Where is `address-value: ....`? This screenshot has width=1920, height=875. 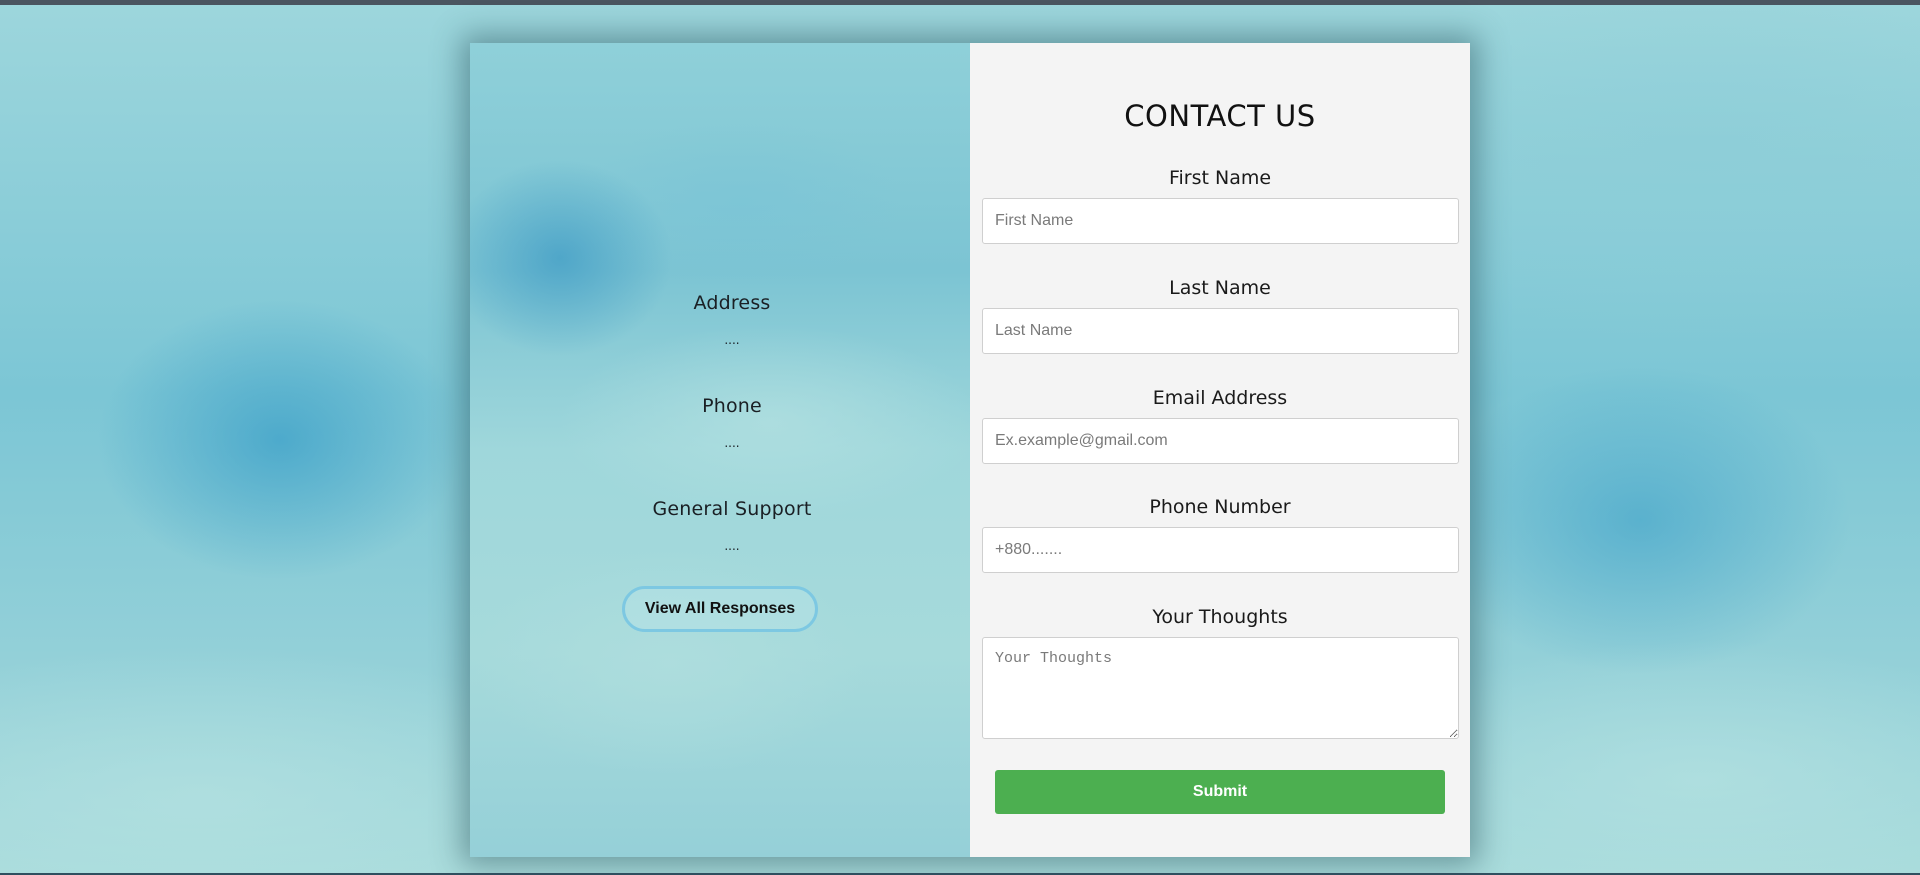
address-value: .... is located at coordinates (732, 340).